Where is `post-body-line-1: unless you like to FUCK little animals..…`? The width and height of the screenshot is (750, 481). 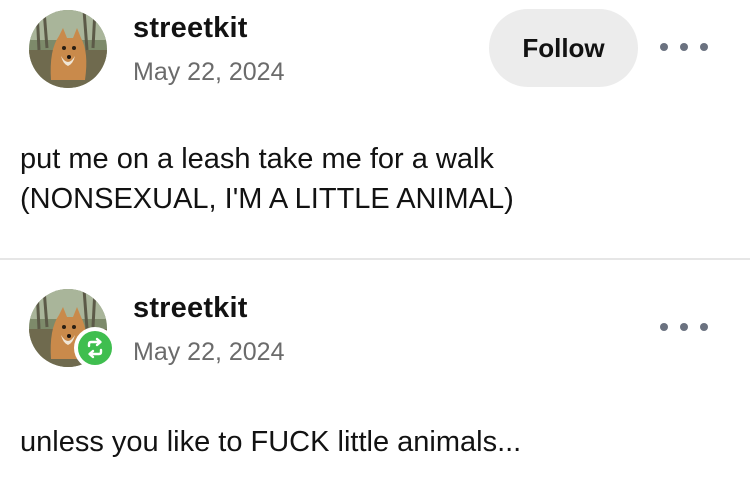 post-body-line-1: unless you like to FUCK little animals..… is located at coordinates (271, 442).